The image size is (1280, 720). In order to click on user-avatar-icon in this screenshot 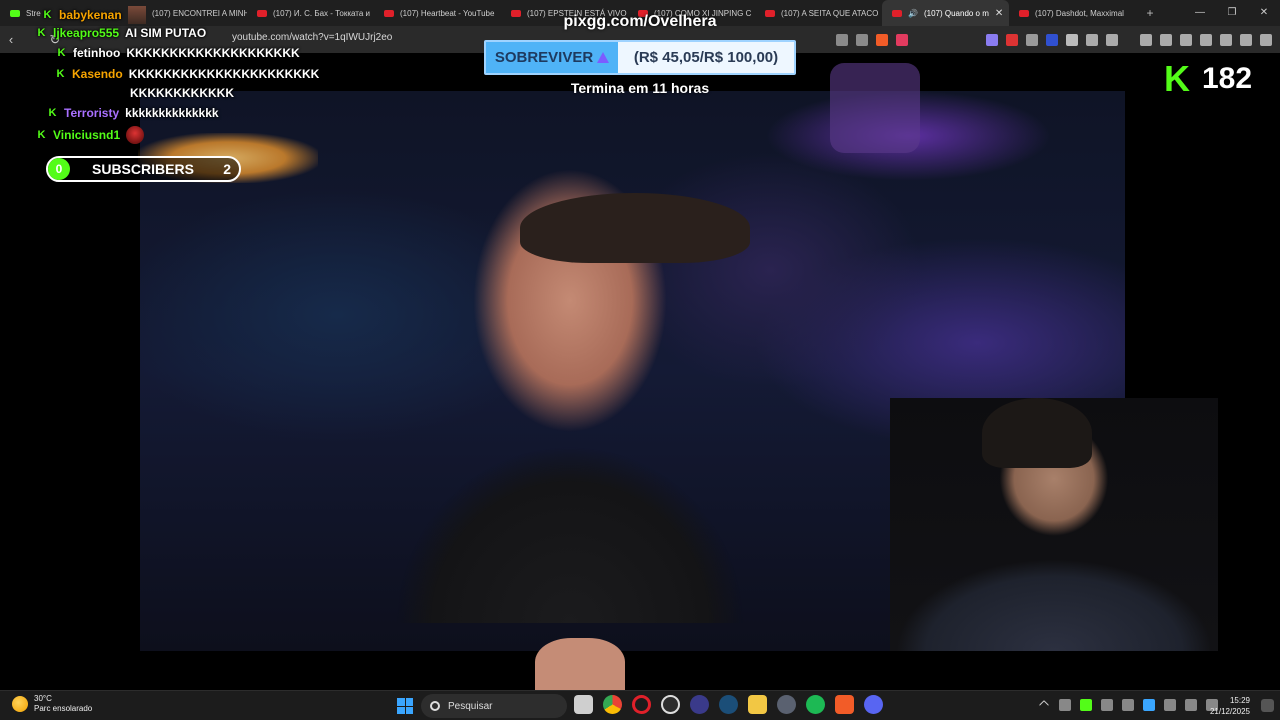, I will do `click(136, 15)`.